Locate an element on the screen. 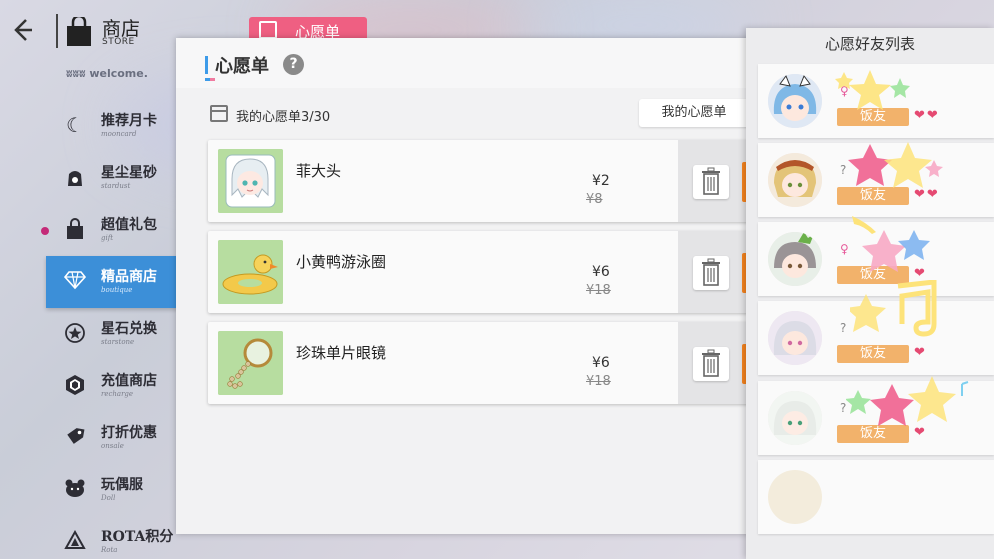  item-name: 珍珠单片眼镜 is located at coordinates (341, 353).